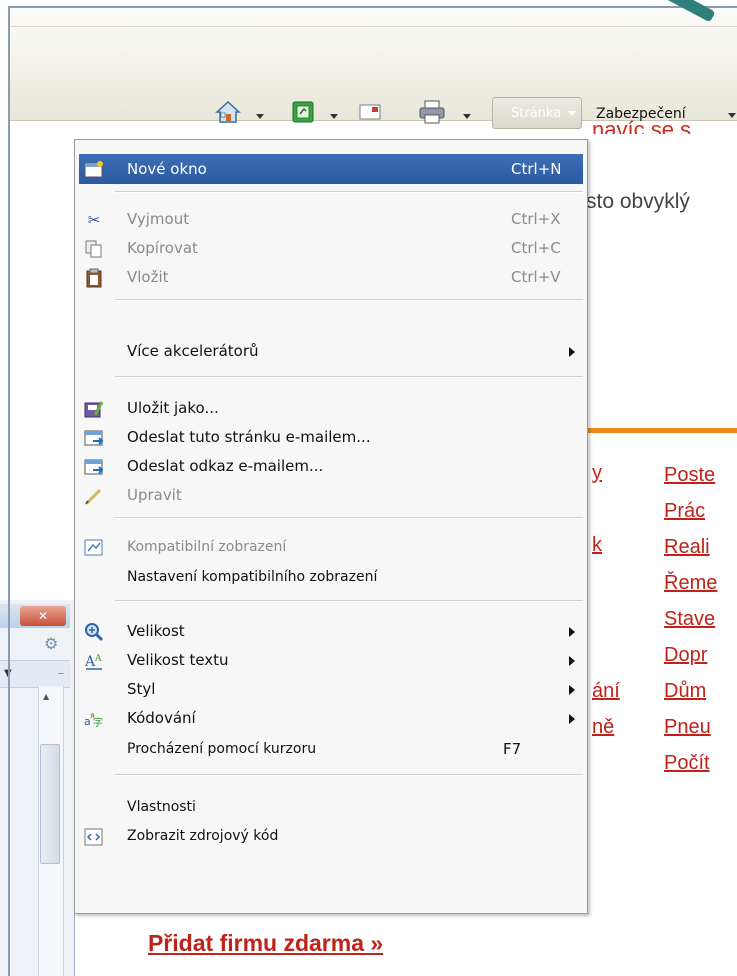 This screenshot has height=976, width=737. I want to click on save-as-icon, so click(94, 409).